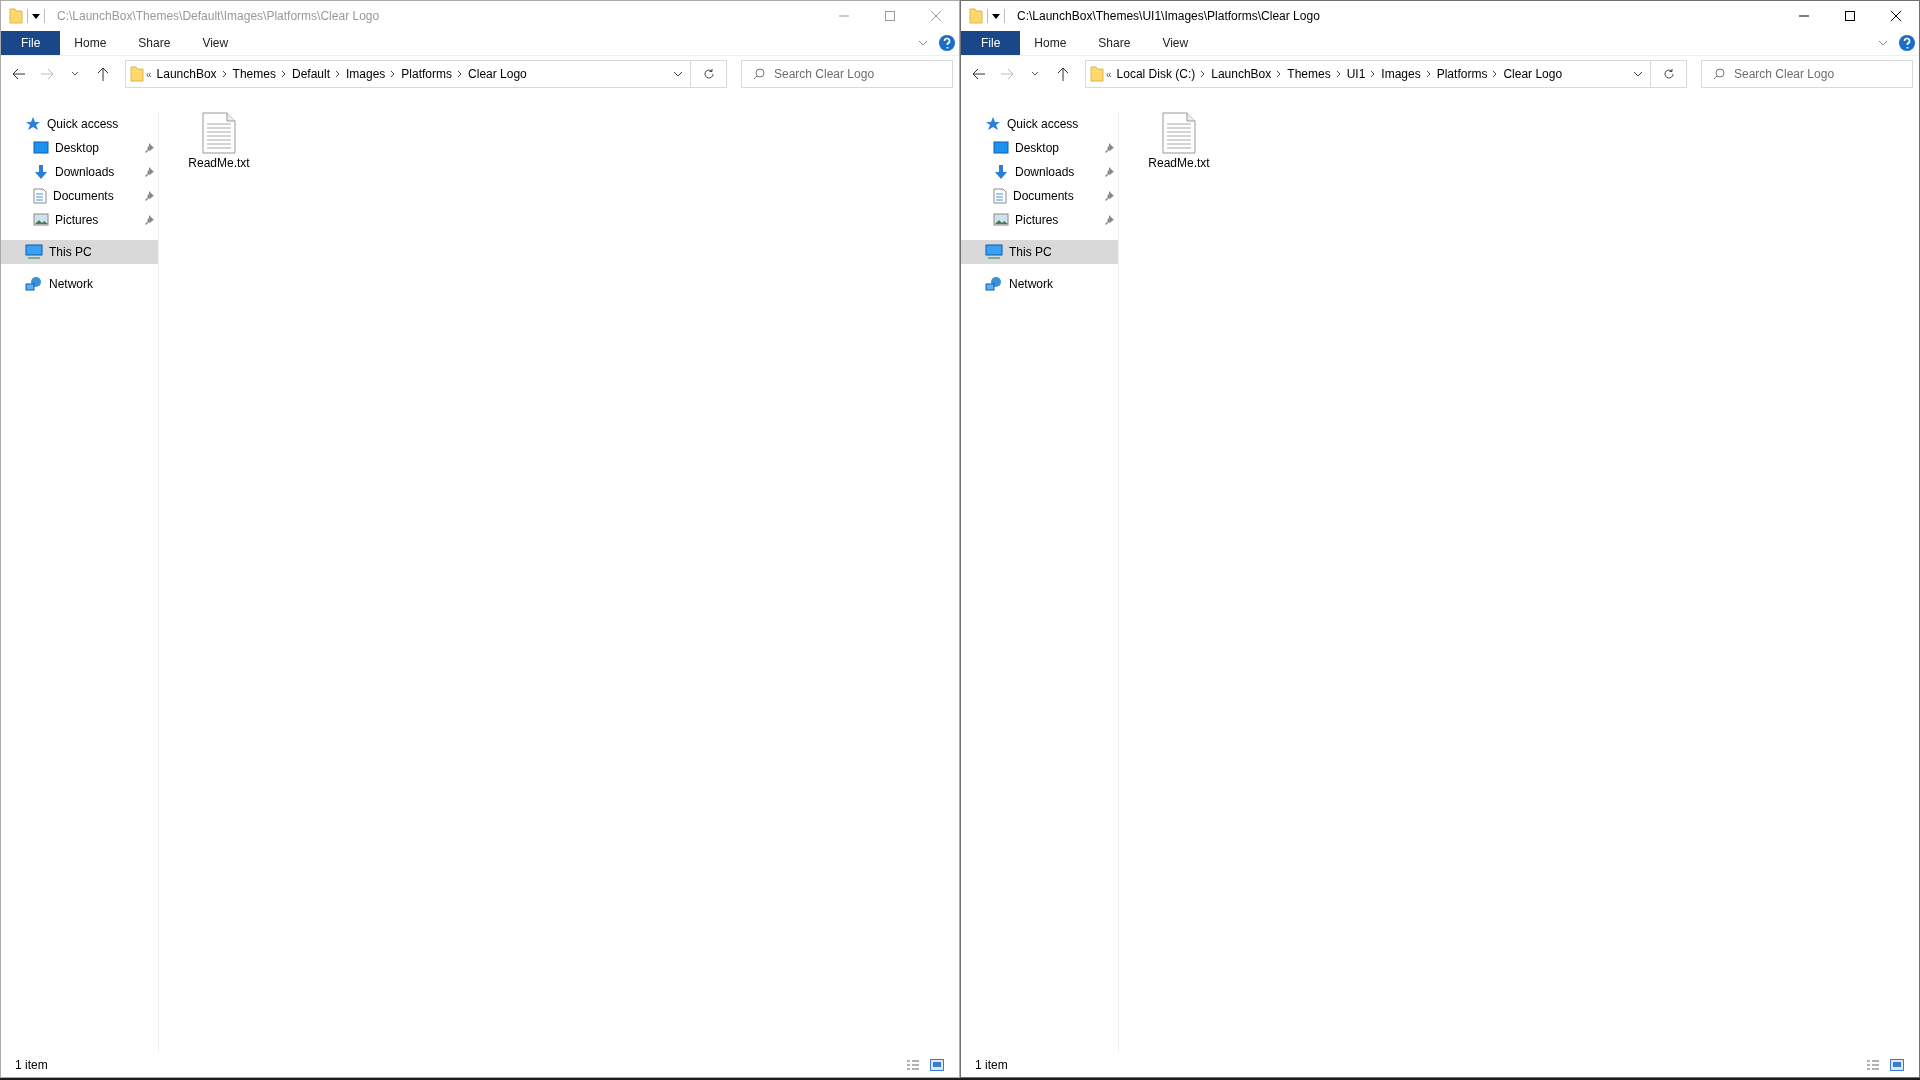 This screenshot has height=1080, width=1920. Describe the element at coordinates (1850, 16) in the screenshot. I see `maximize-icon` at that location.